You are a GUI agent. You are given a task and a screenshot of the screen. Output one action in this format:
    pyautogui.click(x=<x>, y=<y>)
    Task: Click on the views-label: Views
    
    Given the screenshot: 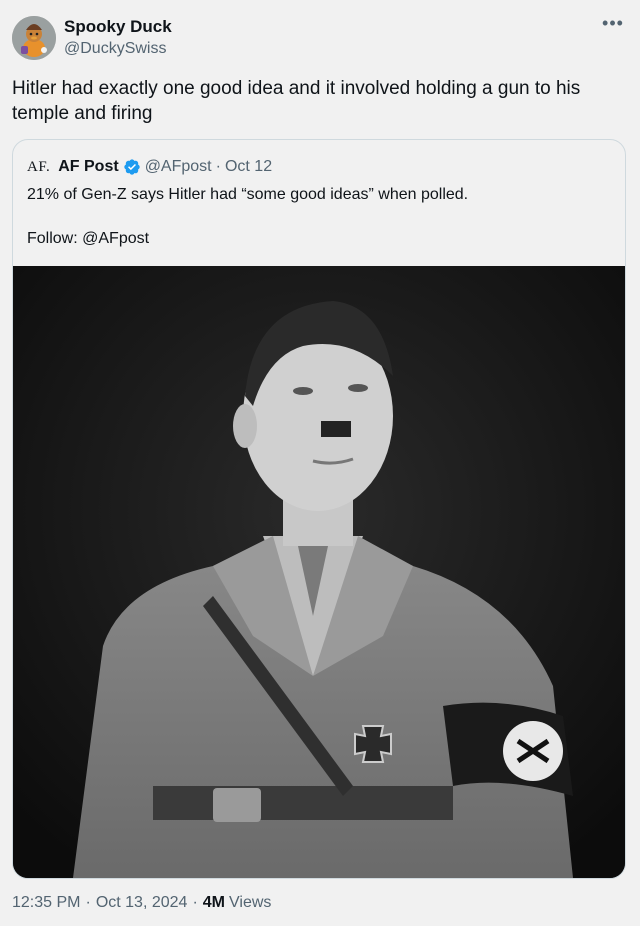 What is the action you would take?
    pyautogui.click(x=250, y=902)
    